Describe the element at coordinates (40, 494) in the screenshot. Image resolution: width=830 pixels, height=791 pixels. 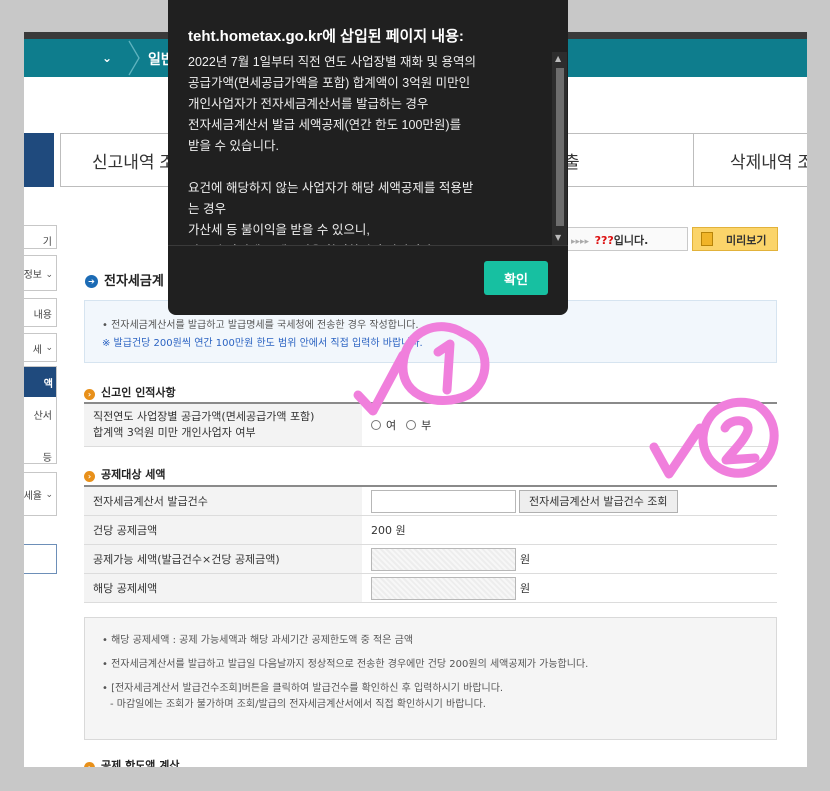
I see `sidebar-item-8: 세율 ⌄` at that location.